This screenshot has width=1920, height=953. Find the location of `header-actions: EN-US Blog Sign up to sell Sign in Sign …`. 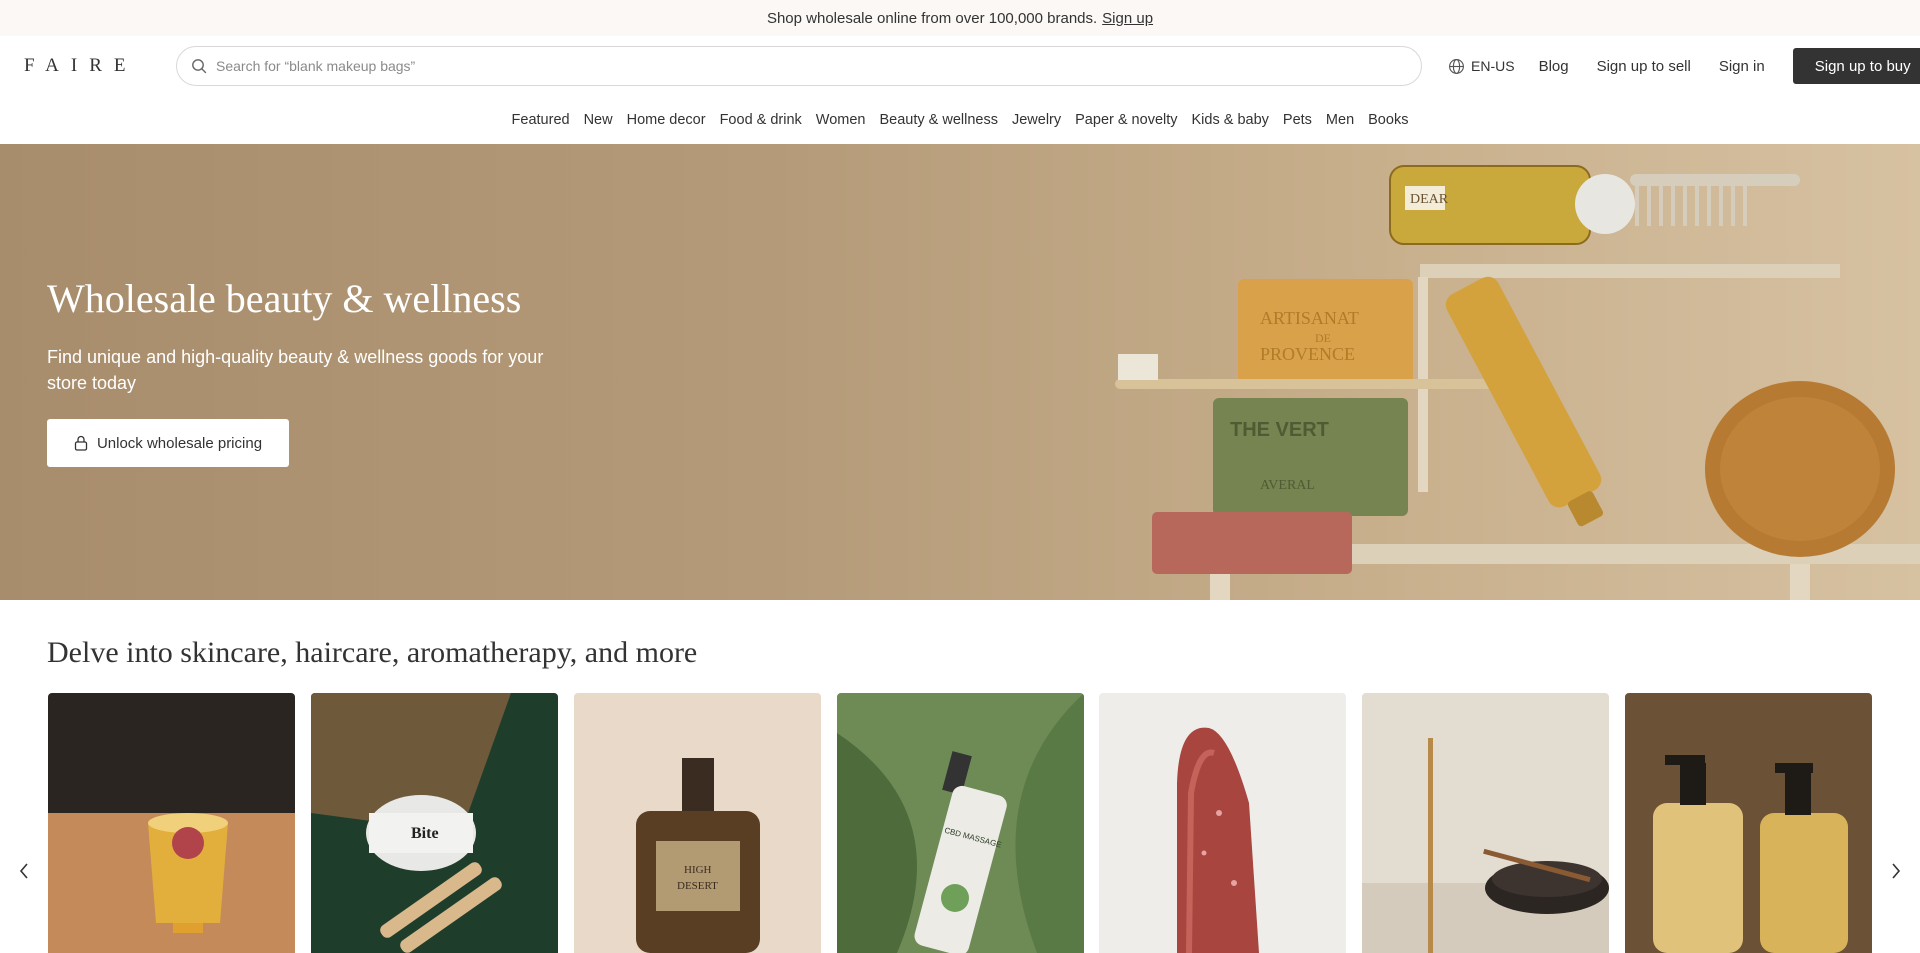

header-actions: EN-US Blog Sign up to sell Sign in Sign … is located at coordinates (1684, 66).